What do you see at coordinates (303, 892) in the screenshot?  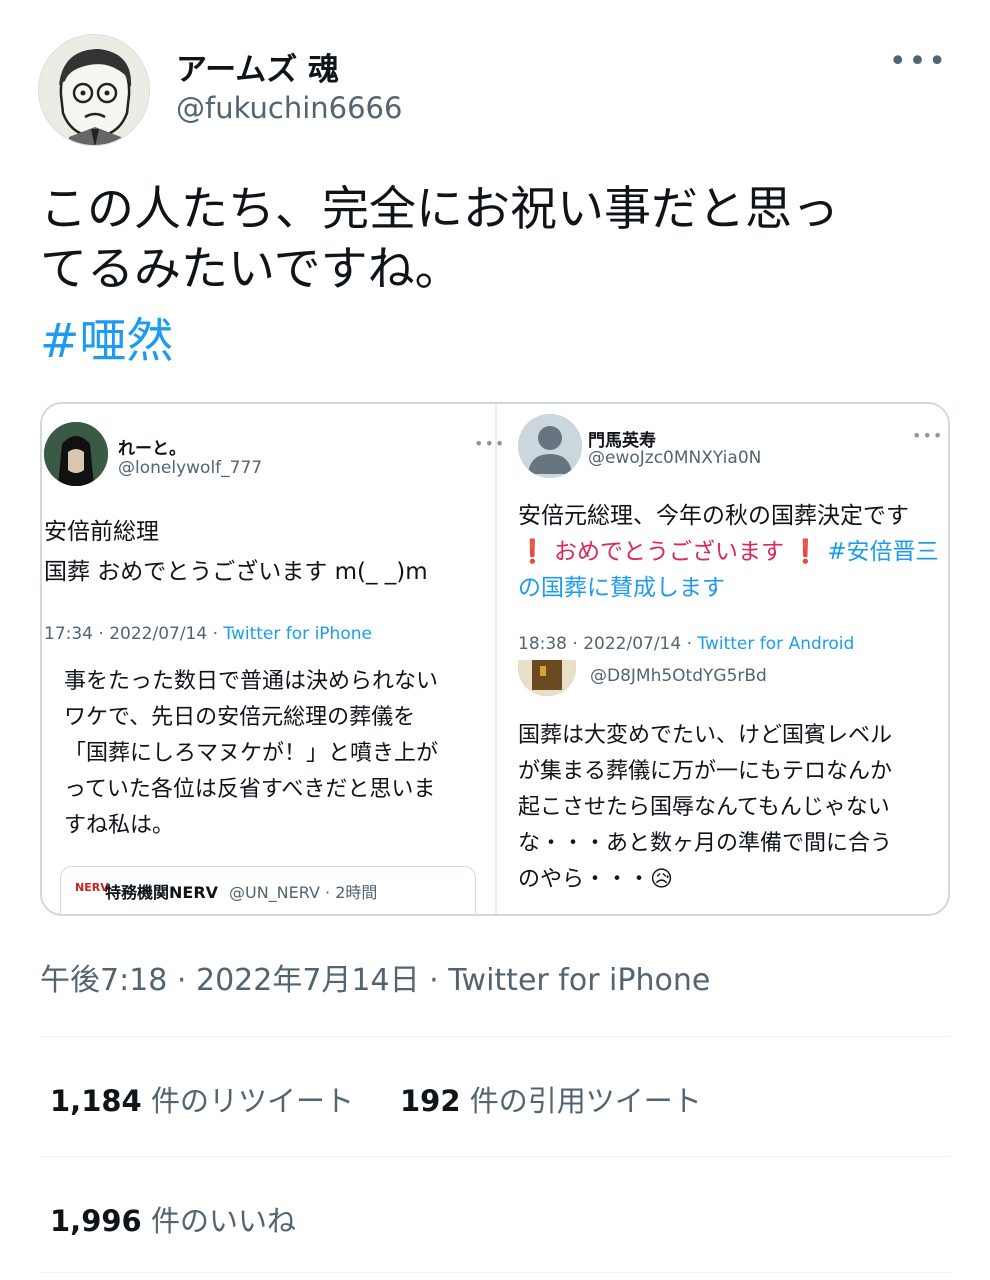 I see `quote-card-handle: @UN_NERV · 2時間` at bounding box center [303, 892].